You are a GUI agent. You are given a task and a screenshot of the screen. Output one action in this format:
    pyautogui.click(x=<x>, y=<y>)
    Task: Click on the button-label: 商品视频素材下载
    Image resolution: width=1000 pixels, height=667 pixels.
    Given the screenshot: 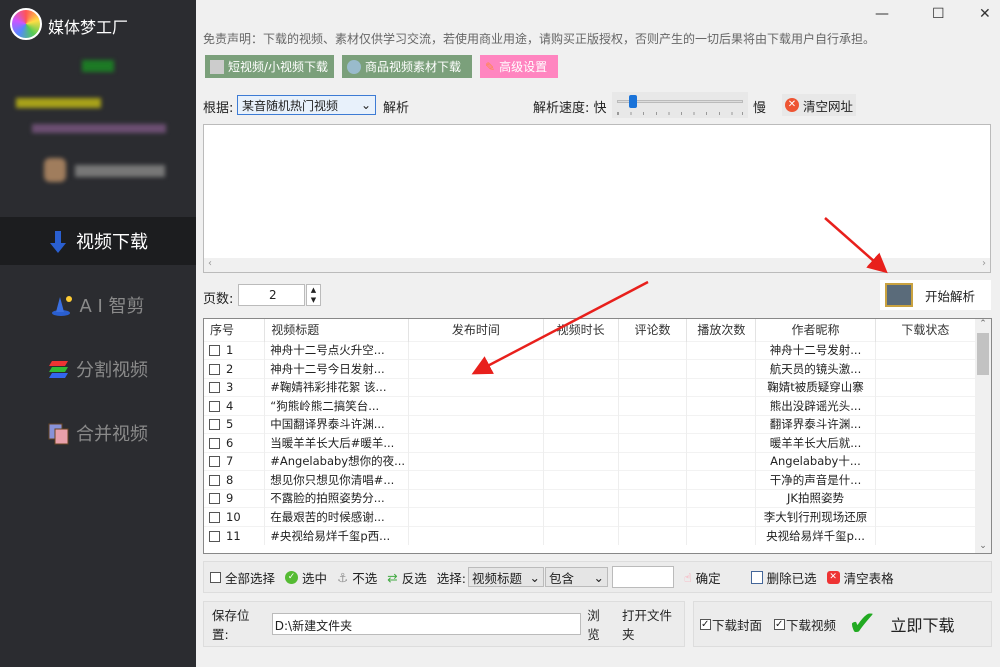 What is the action you would take?
    pyautogui.click(x=413, y=67)
    